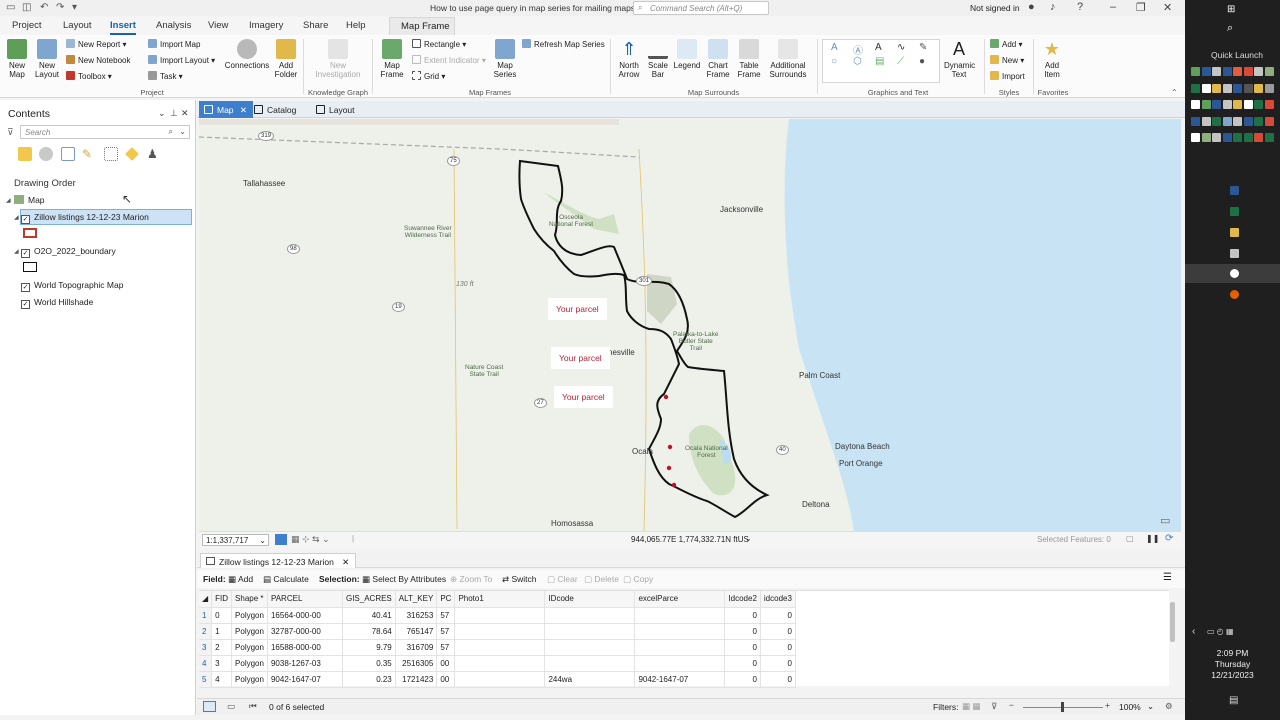 This screenshot has height=720, width=1280. Describe the element at coordinates (580, 358) in the screenshot. I see `parcel-callout: Your parcel` at that location.